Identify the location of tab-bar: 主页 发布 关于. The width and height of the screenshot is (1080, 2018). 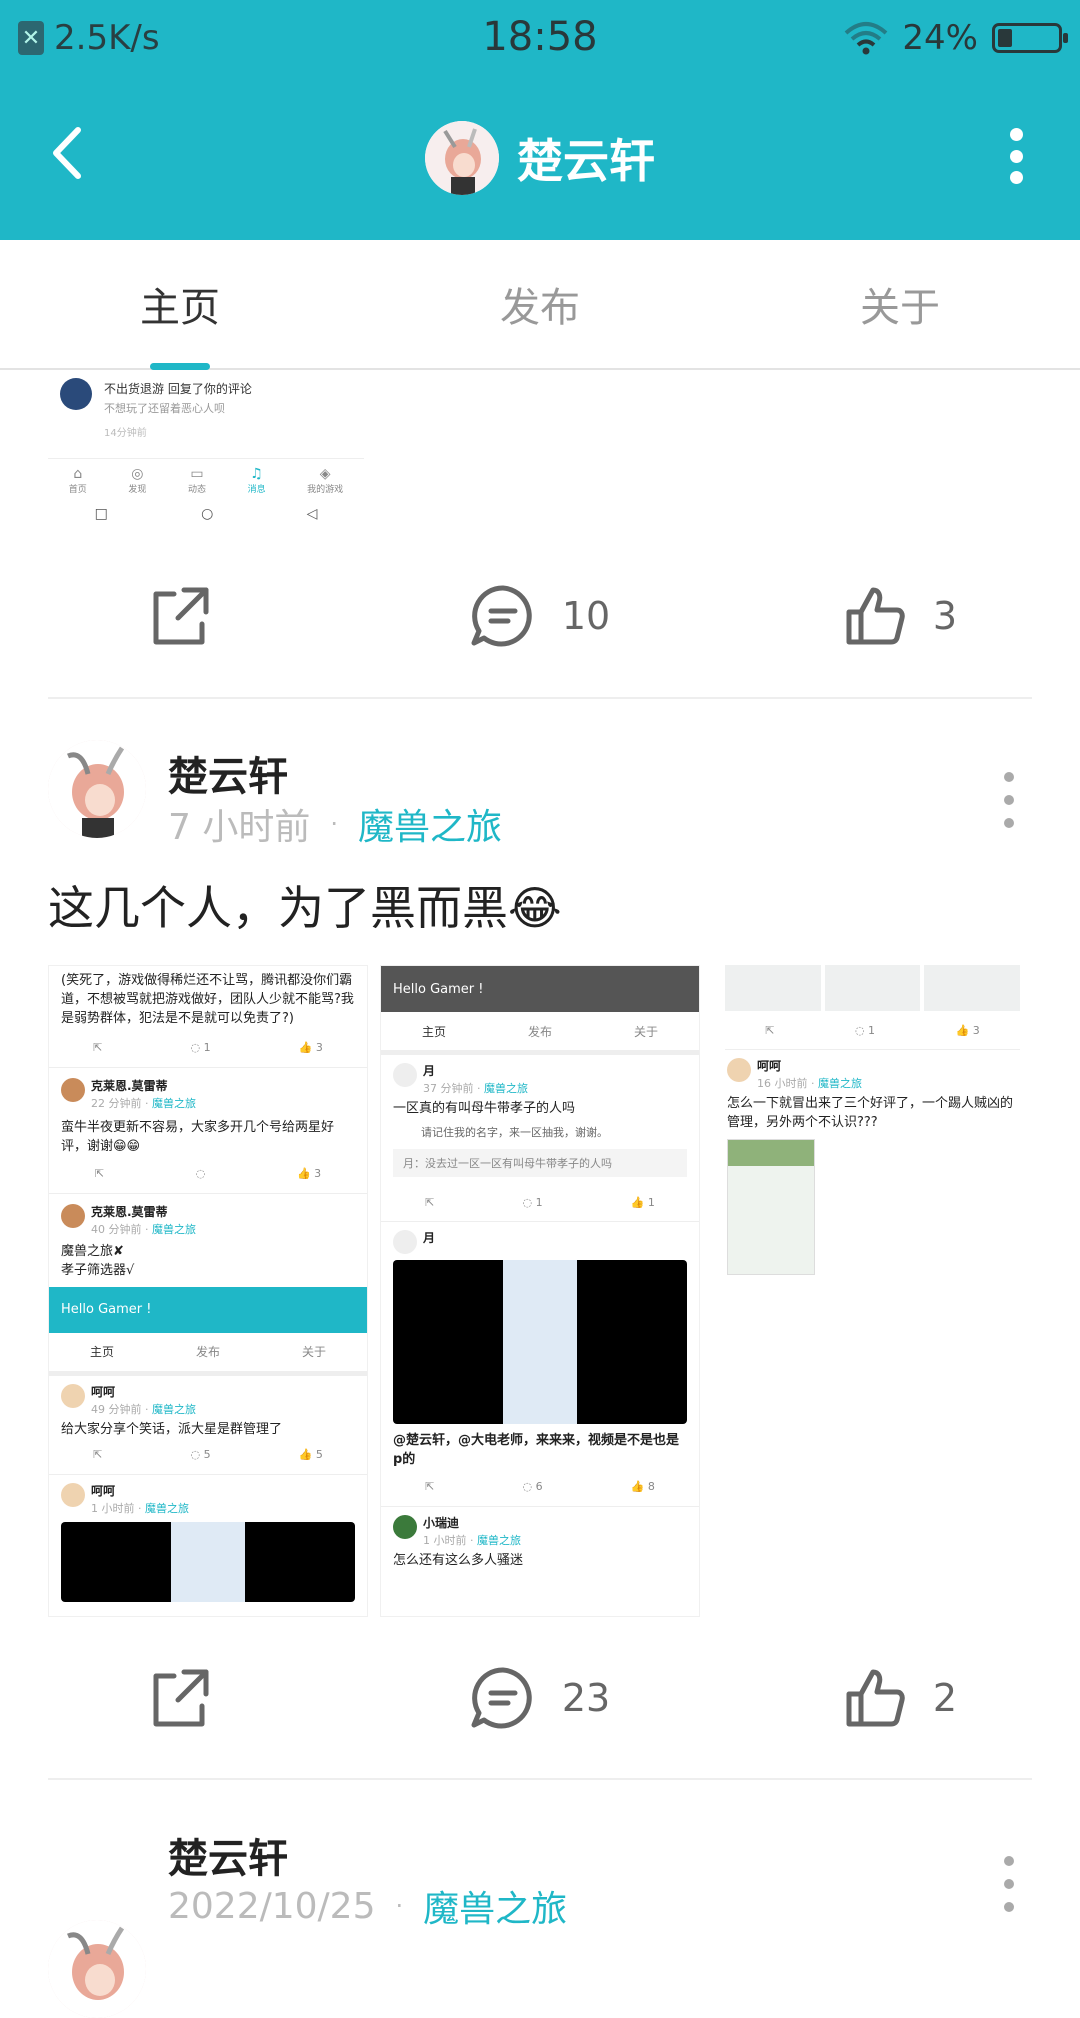
(540, 305).